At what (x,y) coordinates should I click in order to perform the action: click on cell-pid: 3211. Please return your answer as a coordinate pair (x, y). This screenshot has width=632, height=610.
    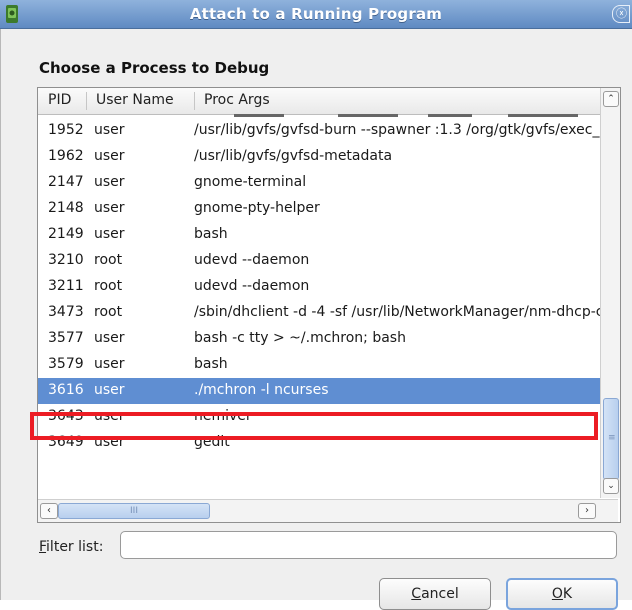
    Looking at the image, I should click on (66, 286).